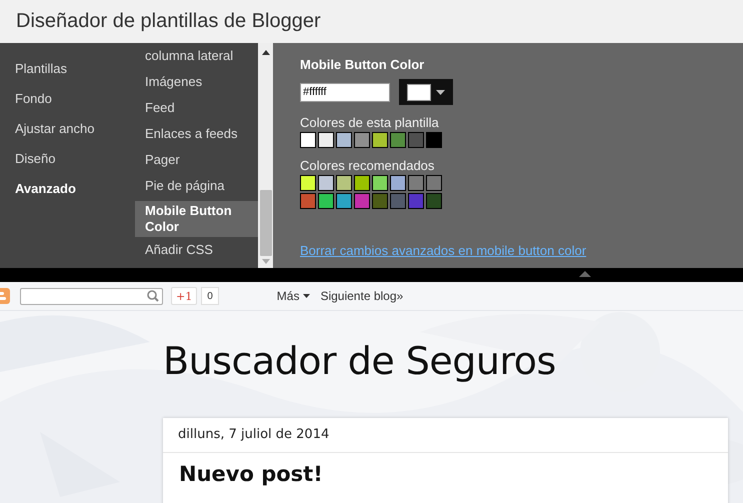 The height and width of the screenshot is (503, 743). I want to click on plus-one-button: +1, so click(184, 296).